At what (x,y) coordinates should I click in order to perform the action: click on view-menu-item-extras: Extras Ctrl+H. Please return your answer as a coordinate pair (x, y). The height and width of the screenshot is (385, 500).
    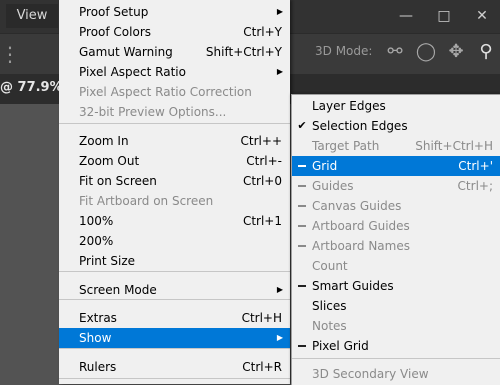
    Looking at the image, I should click on (174, 318).